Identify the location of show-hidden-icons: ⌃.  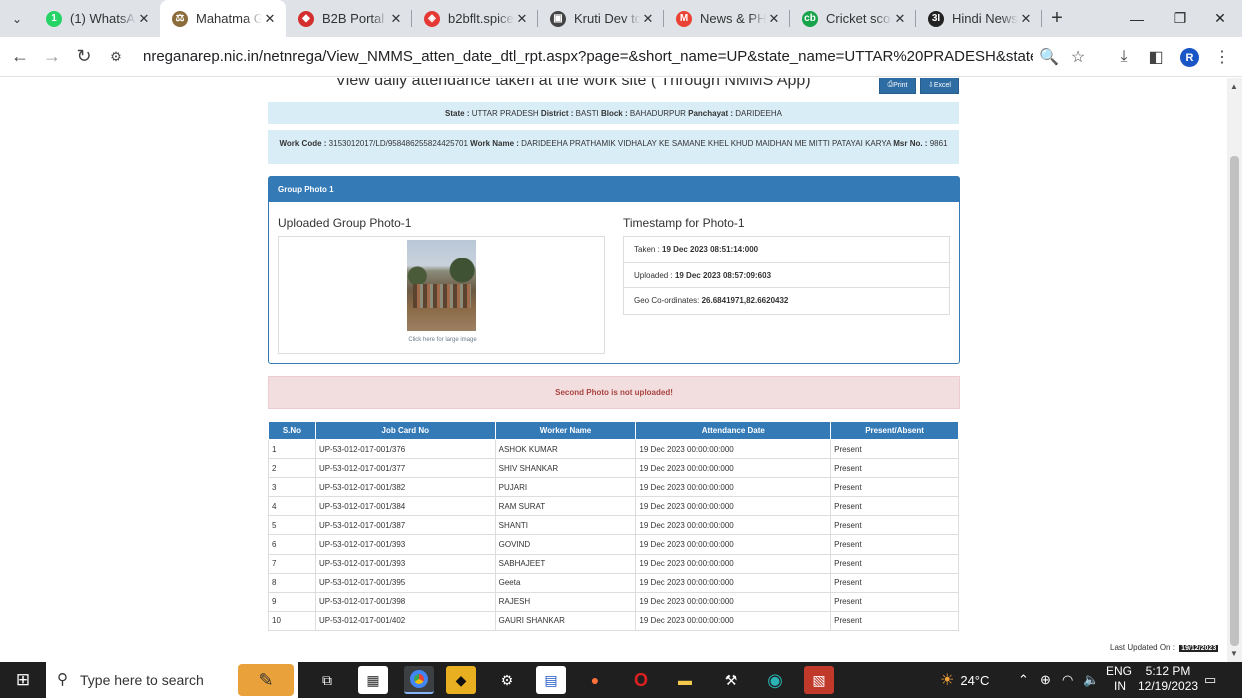
(1023, 680).